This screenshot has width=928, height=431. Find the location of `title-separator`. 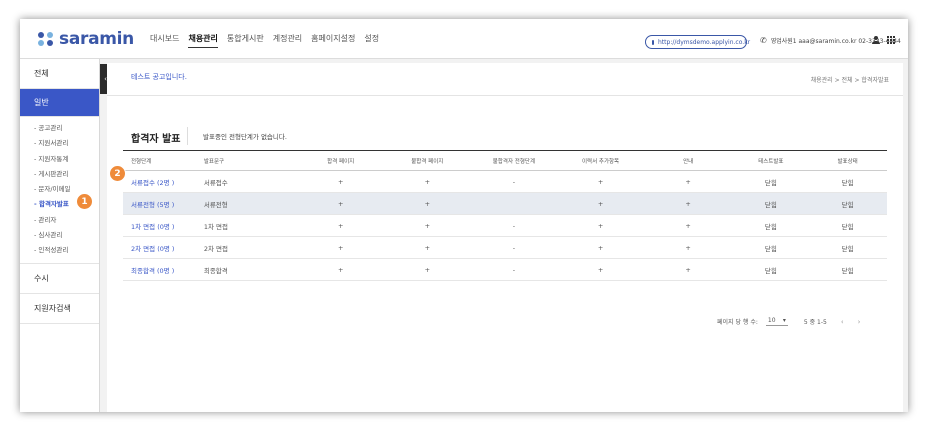

title-separator is located at coordinates (187, 136).